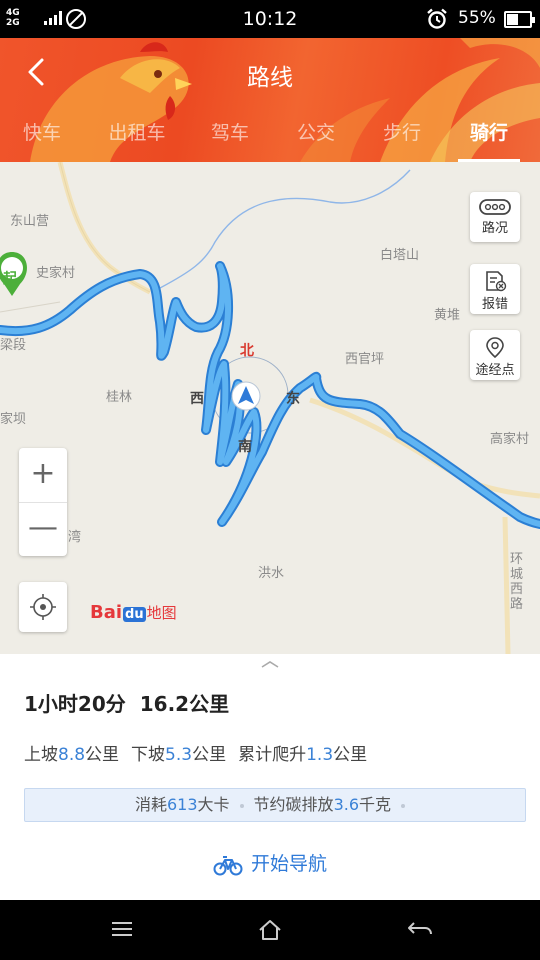 Image resolution: width=540 pixels, height=960 pixels. I want to click on report-error-button: 报错, so click(495, 289).